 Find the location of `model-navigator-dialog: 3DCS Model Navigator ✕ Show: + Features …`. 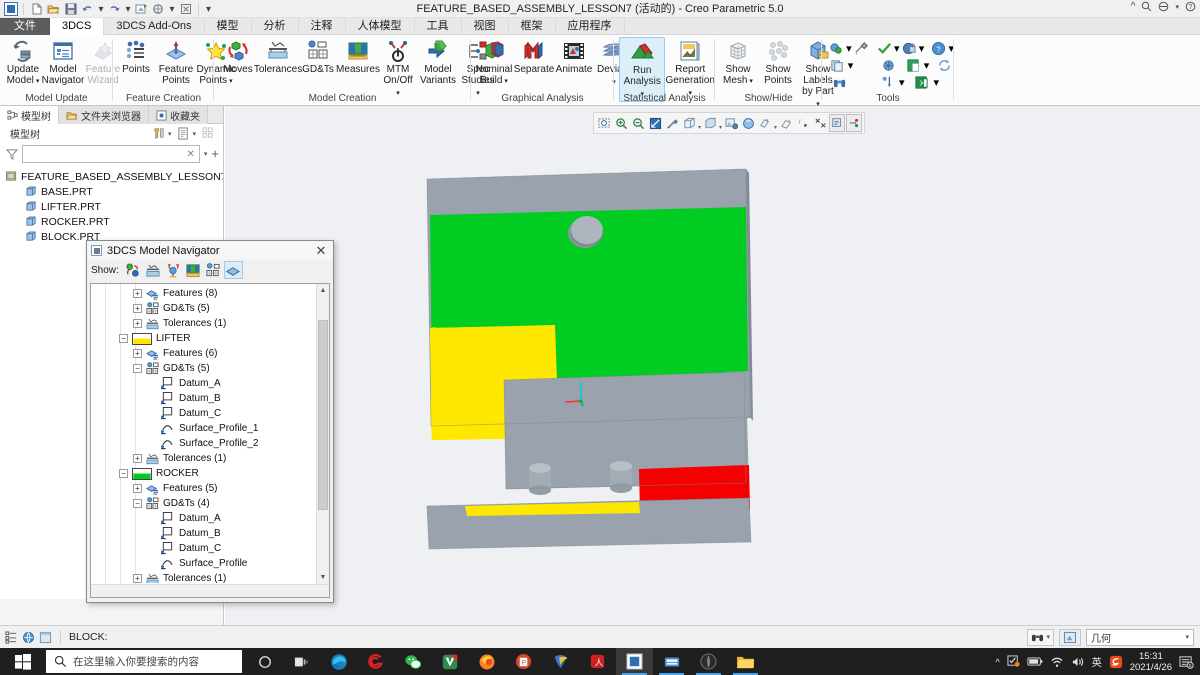

model-navigator-dialog: 3DCS Model Navigator ✕ Show: + Features … is located at coordinates (210, 421).